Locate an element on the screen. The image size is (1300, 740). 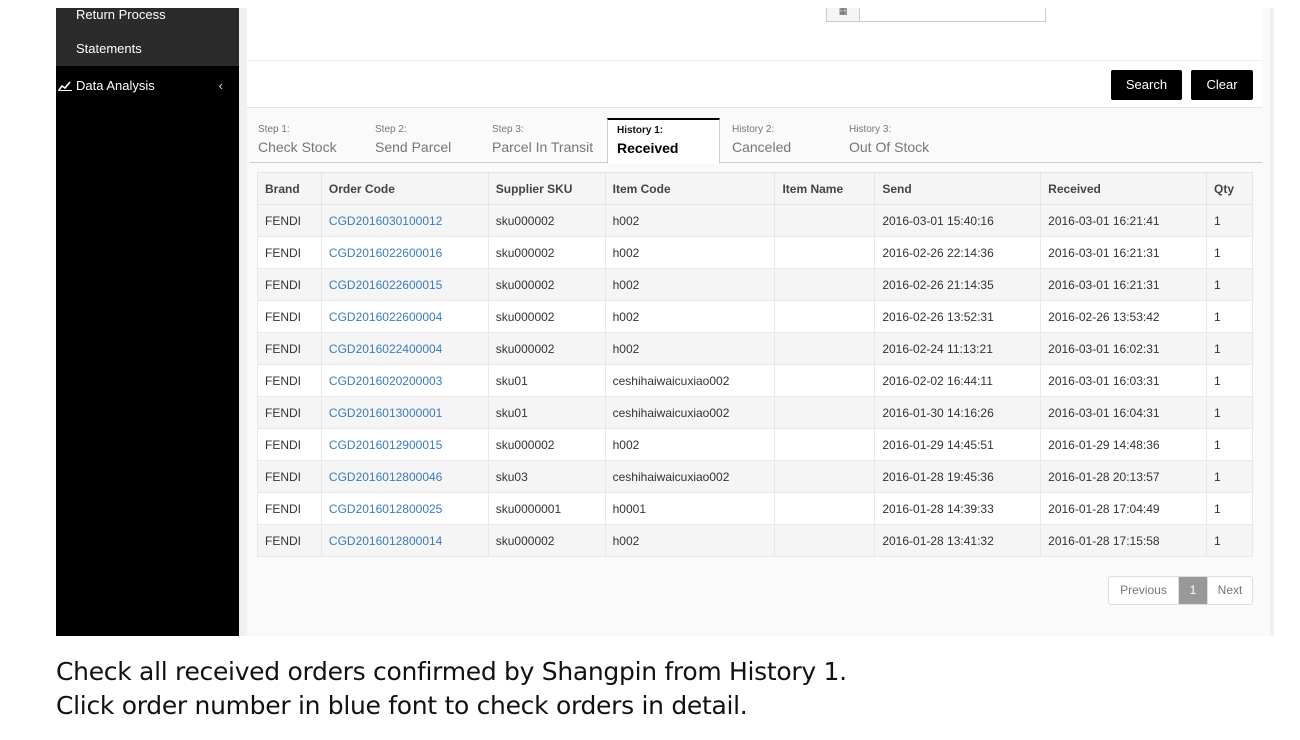
column-header-item-name: Item Name is located at coordinates (825, 188).